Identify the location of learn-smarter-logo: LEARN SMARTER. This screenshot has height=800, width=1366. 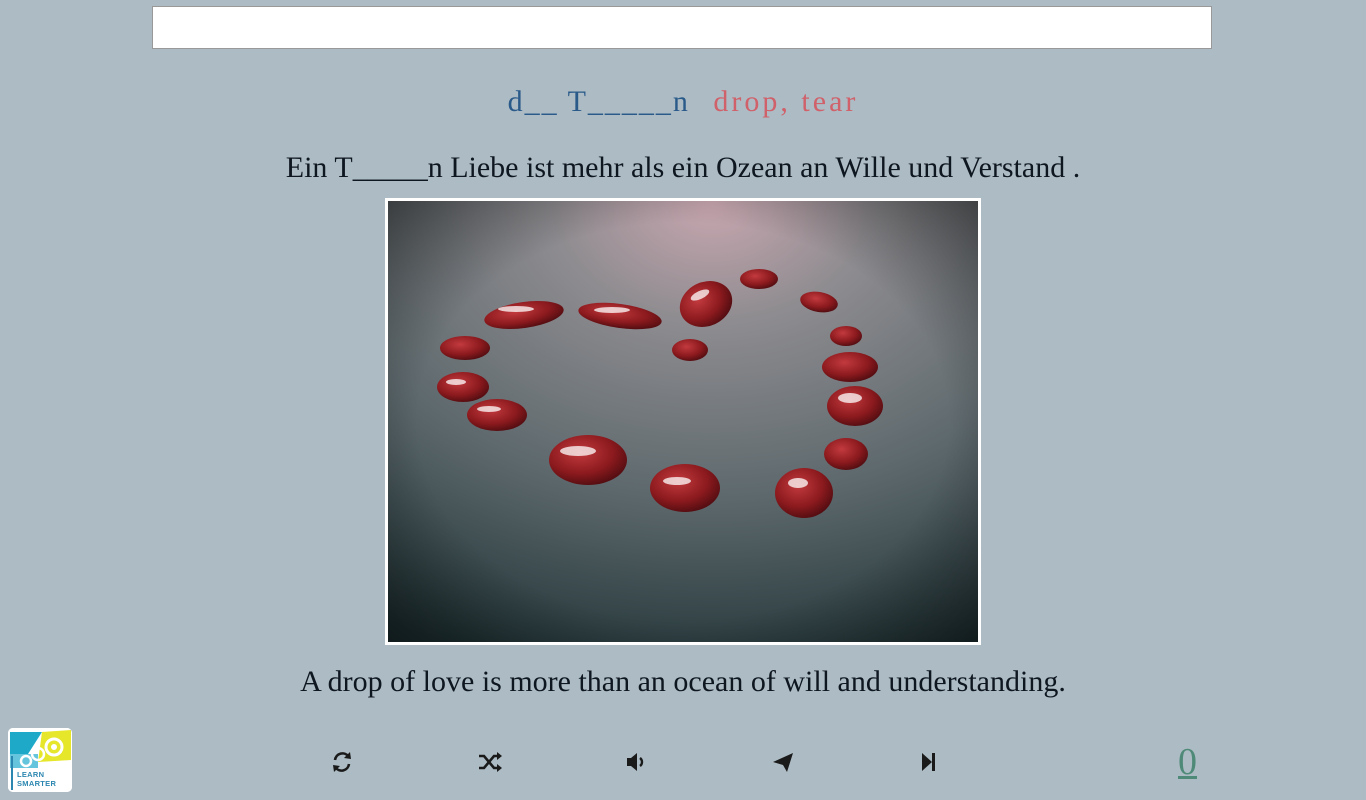
(40, 760).